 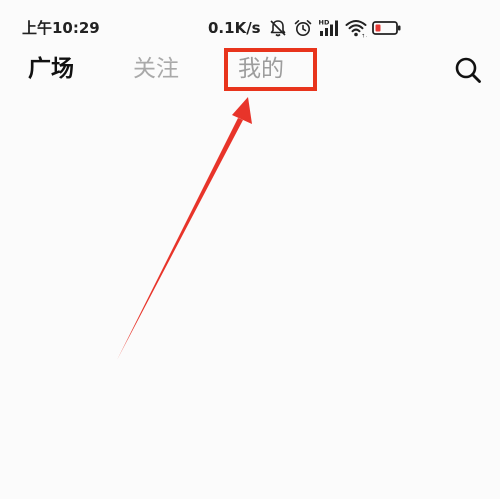 What do you see at coordinates (156, 69) in the screenshot?
I see `tab-following: 关注` at bounding box center [156, 69].